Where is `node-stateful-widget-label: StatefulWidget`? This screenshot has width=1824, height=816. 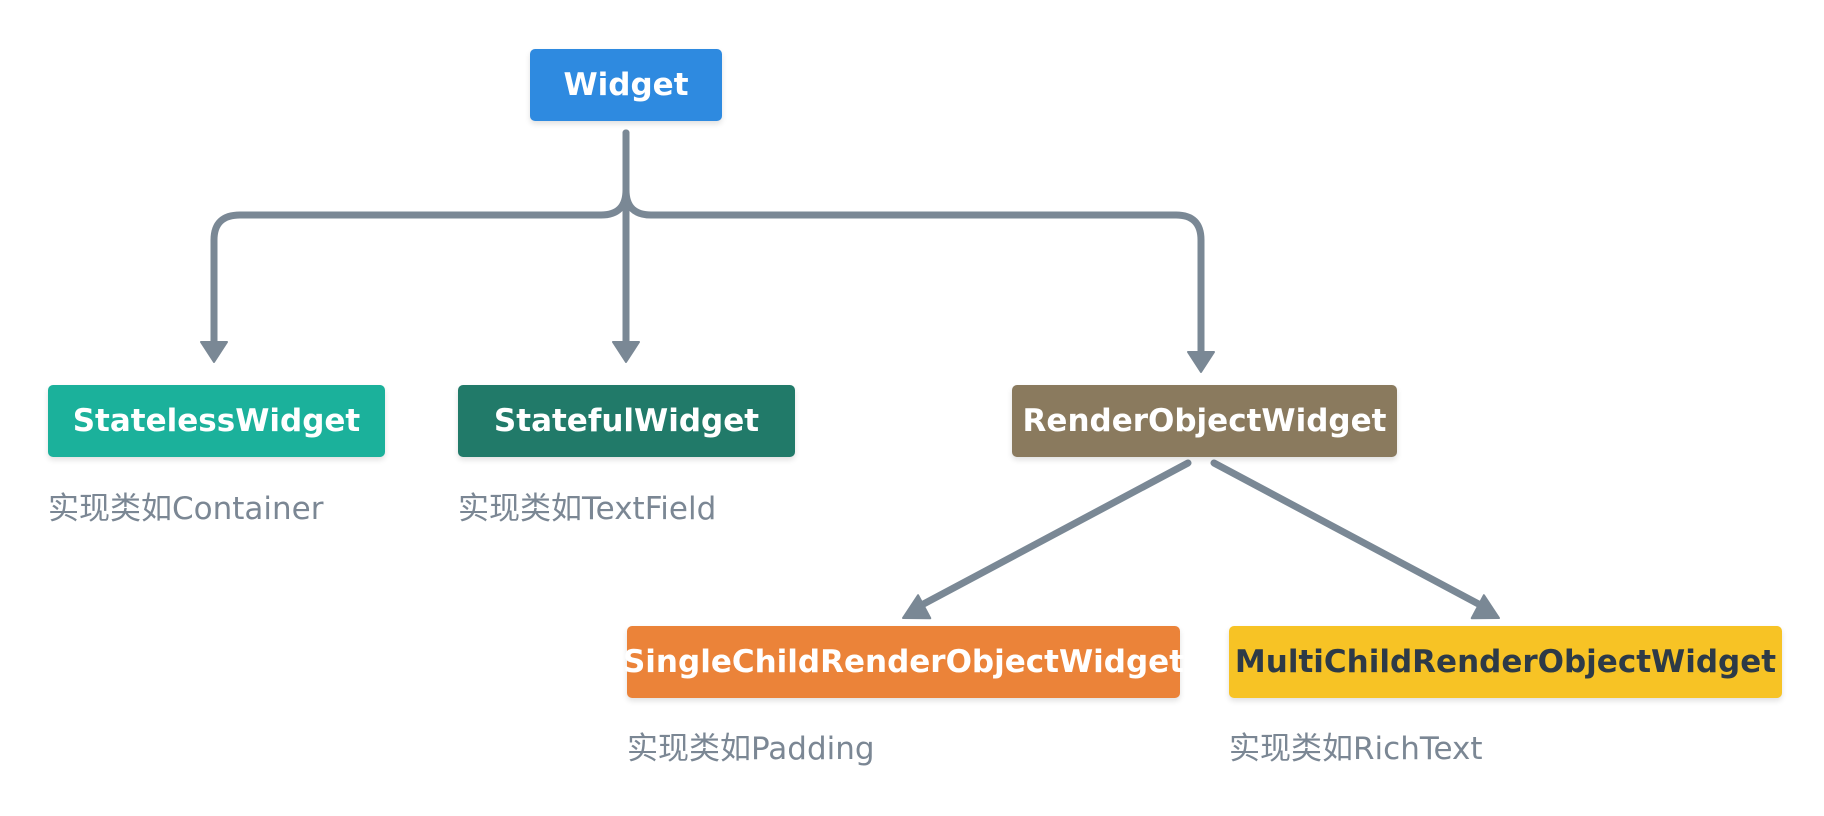 node-stateful-widget-label: StatefulWidget is located at coordinates (626, 421).